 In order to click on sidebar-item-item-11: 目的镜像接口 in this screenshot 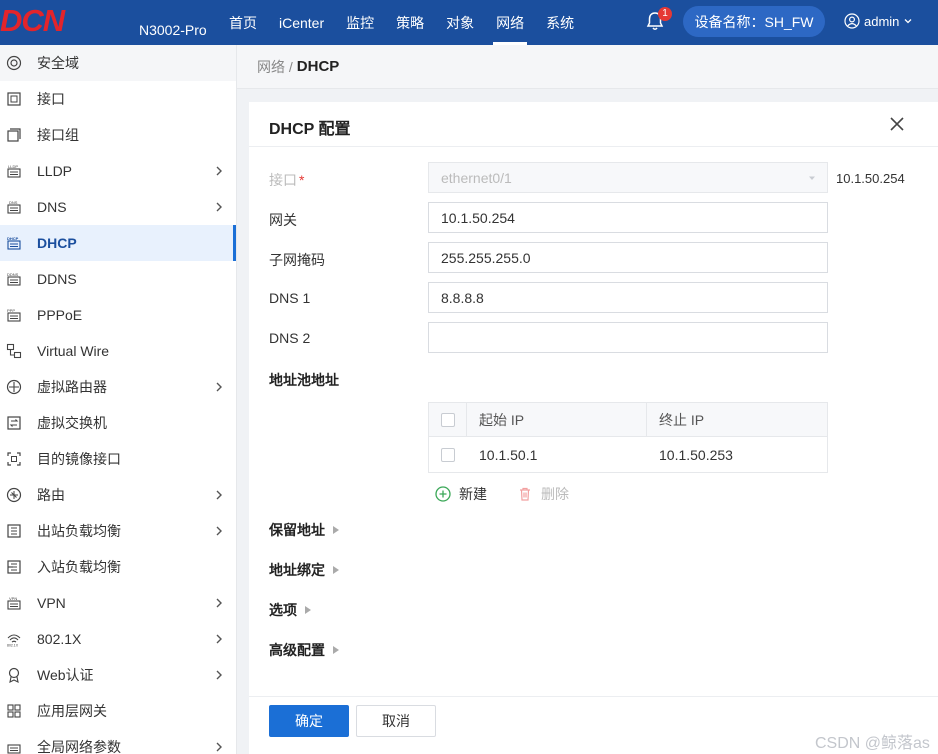, I will do `click(118, 459)`.